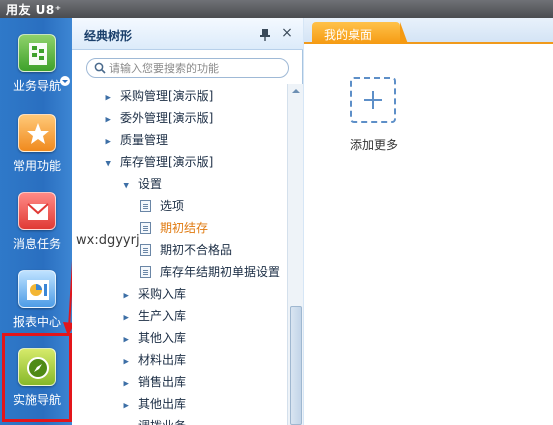  I want to click on tree-item: ▶ 其他入库, so click(154, 338).